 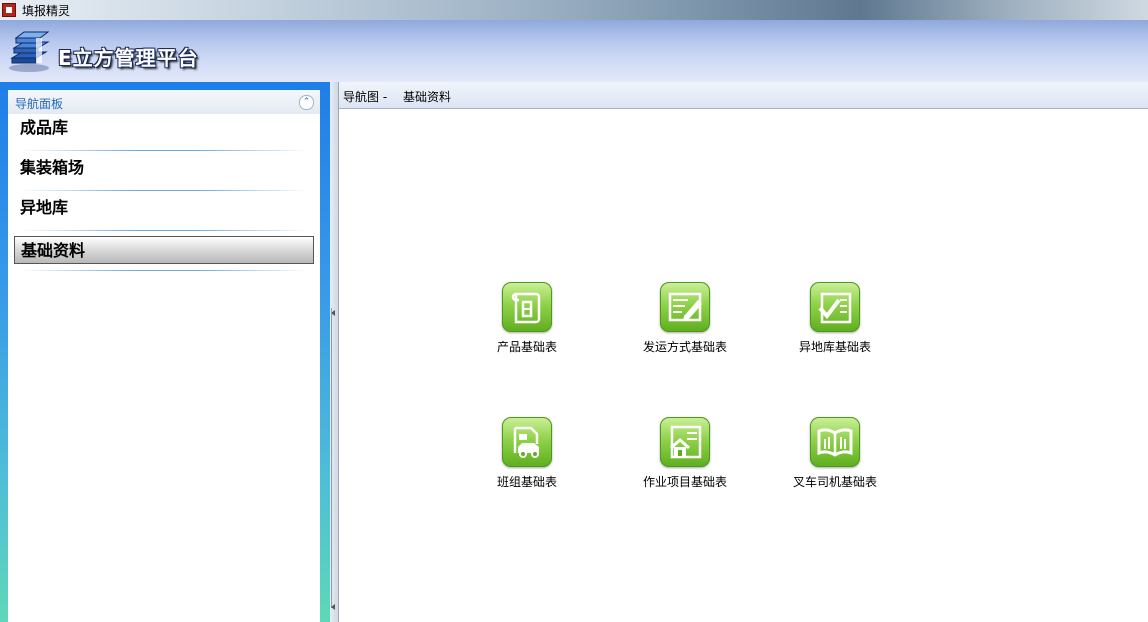 I want to click on tile-label: 作业项目基础表, so click(x=684, y=482).